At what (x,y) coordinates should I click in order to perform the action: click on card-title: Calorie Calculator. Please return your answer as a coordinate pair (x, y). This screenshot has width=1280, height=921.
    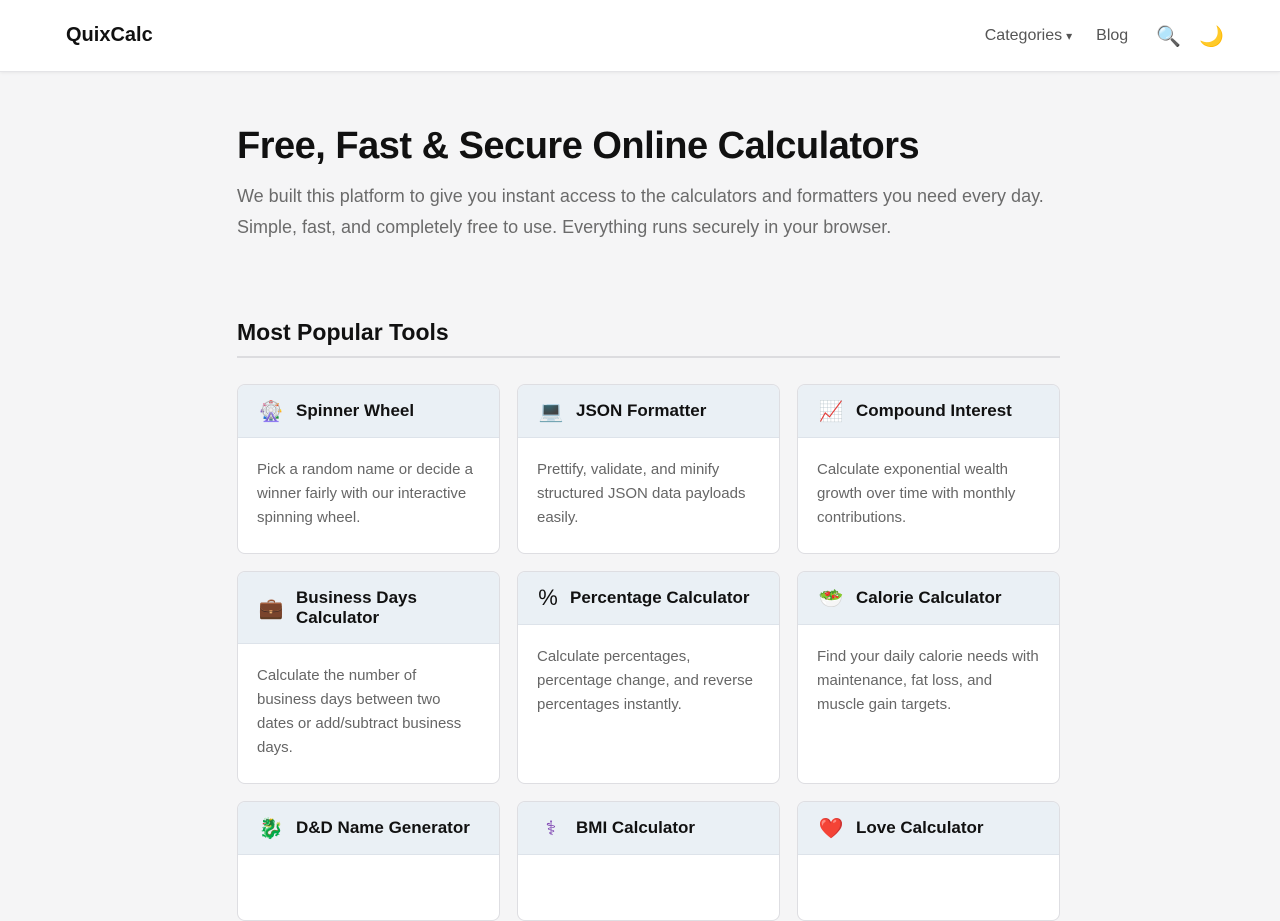
    Looking at the image, I should click on (929, 597).